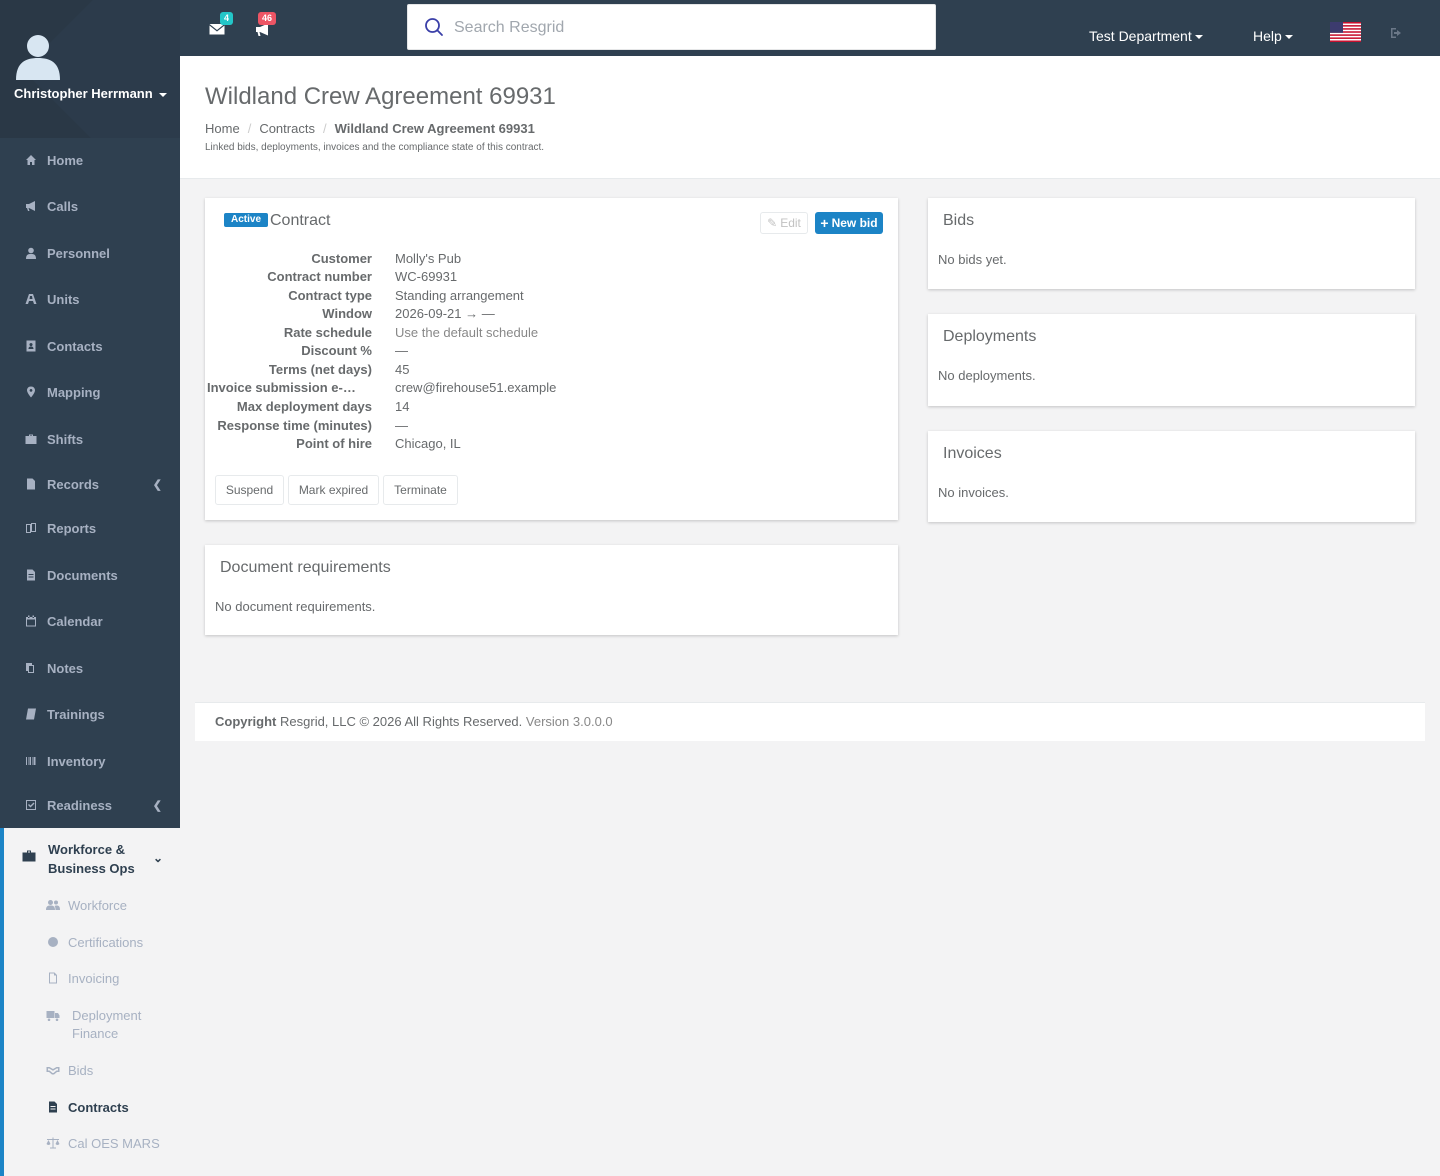 This screenshot has width=1440, height=1176. What do you see at coordinates (428, 443) in the screenshot?
I see `field-value: Chicago, IL` at bounding box center [428, 443].